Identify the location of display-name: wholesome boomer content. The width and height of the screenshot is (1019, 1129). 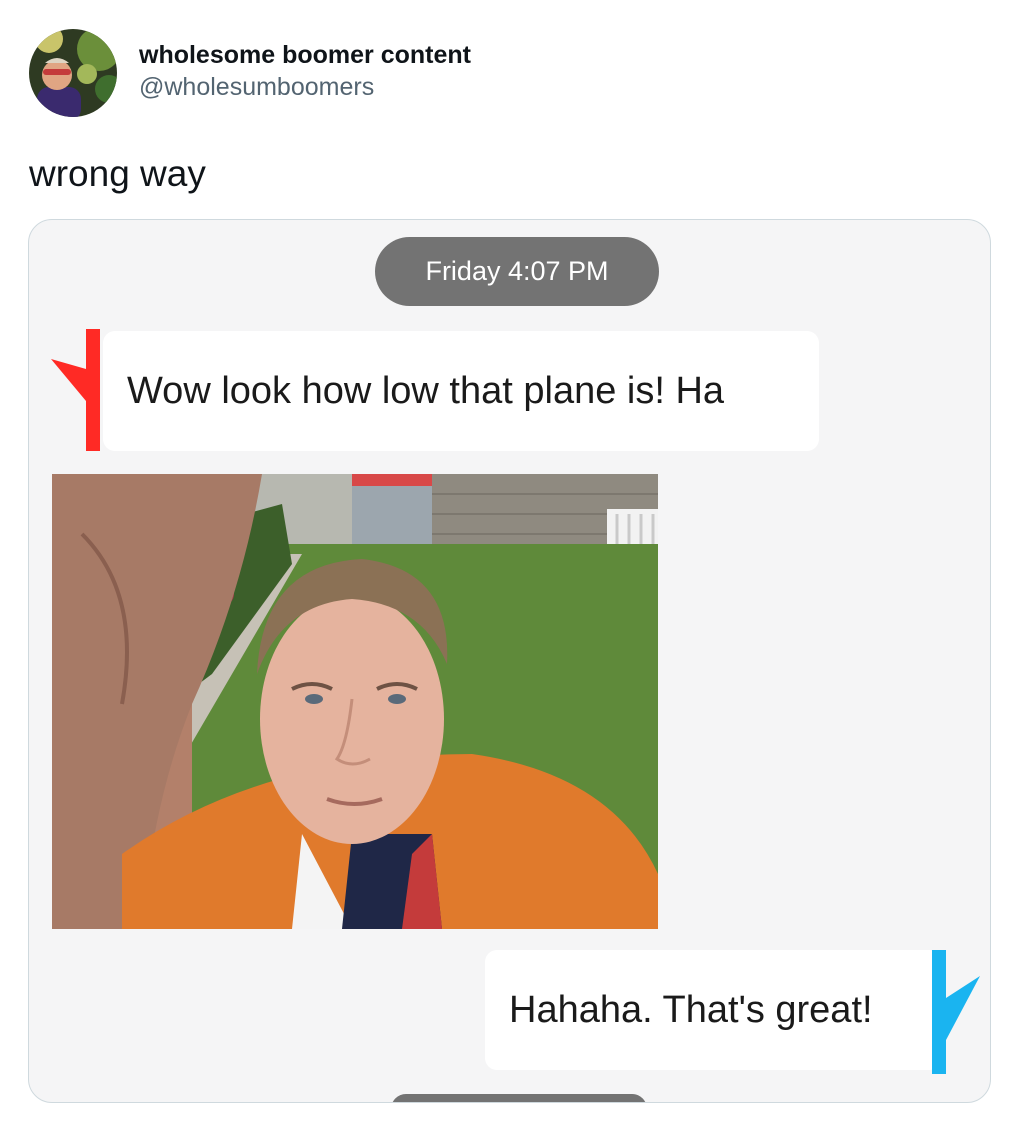
(305, 55).